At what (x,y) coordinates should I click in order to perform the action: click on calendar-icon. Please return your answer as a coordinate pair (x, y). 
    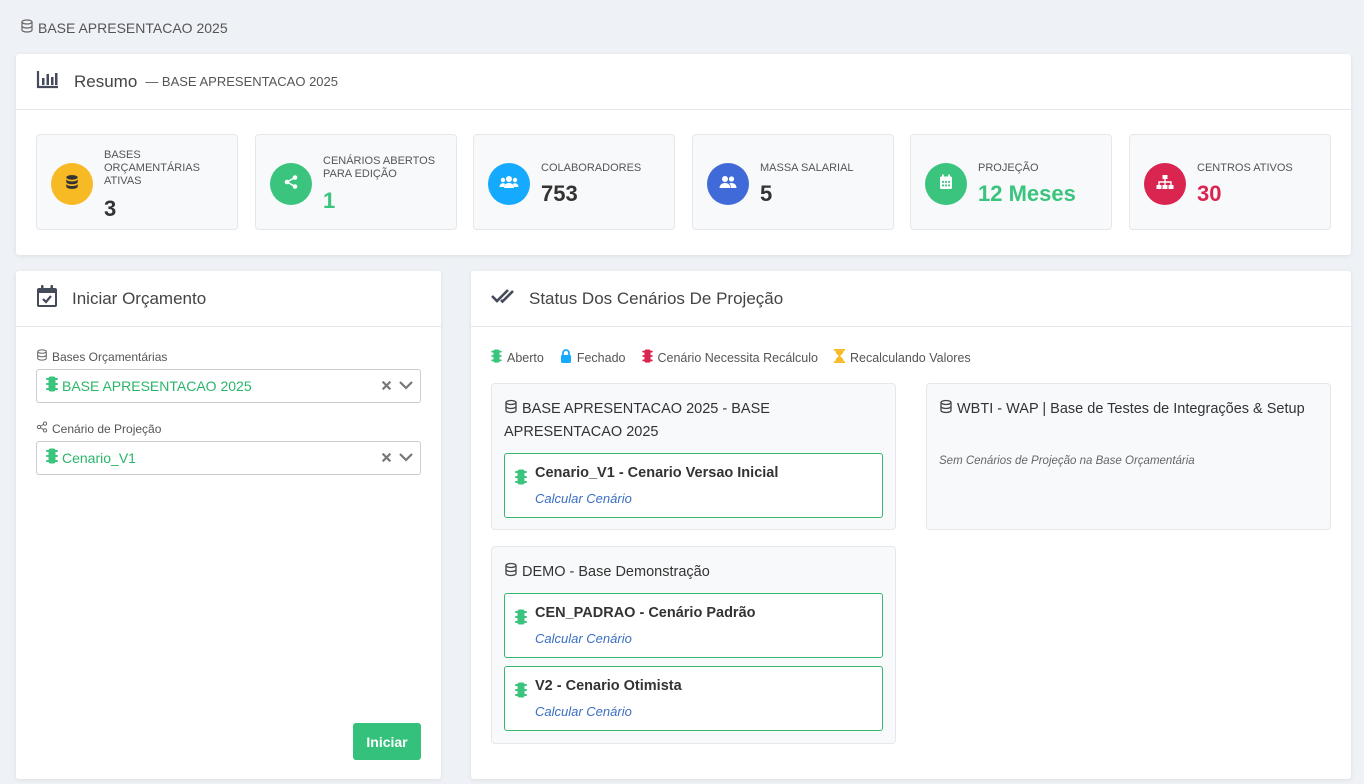
    Looking at the image, I should click on (946, 184).